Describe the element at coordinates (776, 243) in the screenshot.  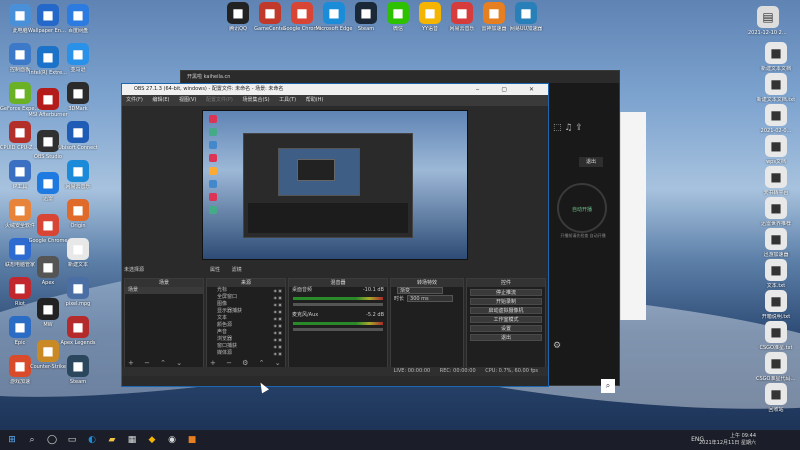
I see `desktop-shortcut: ■ 迅游加速器` at that location.